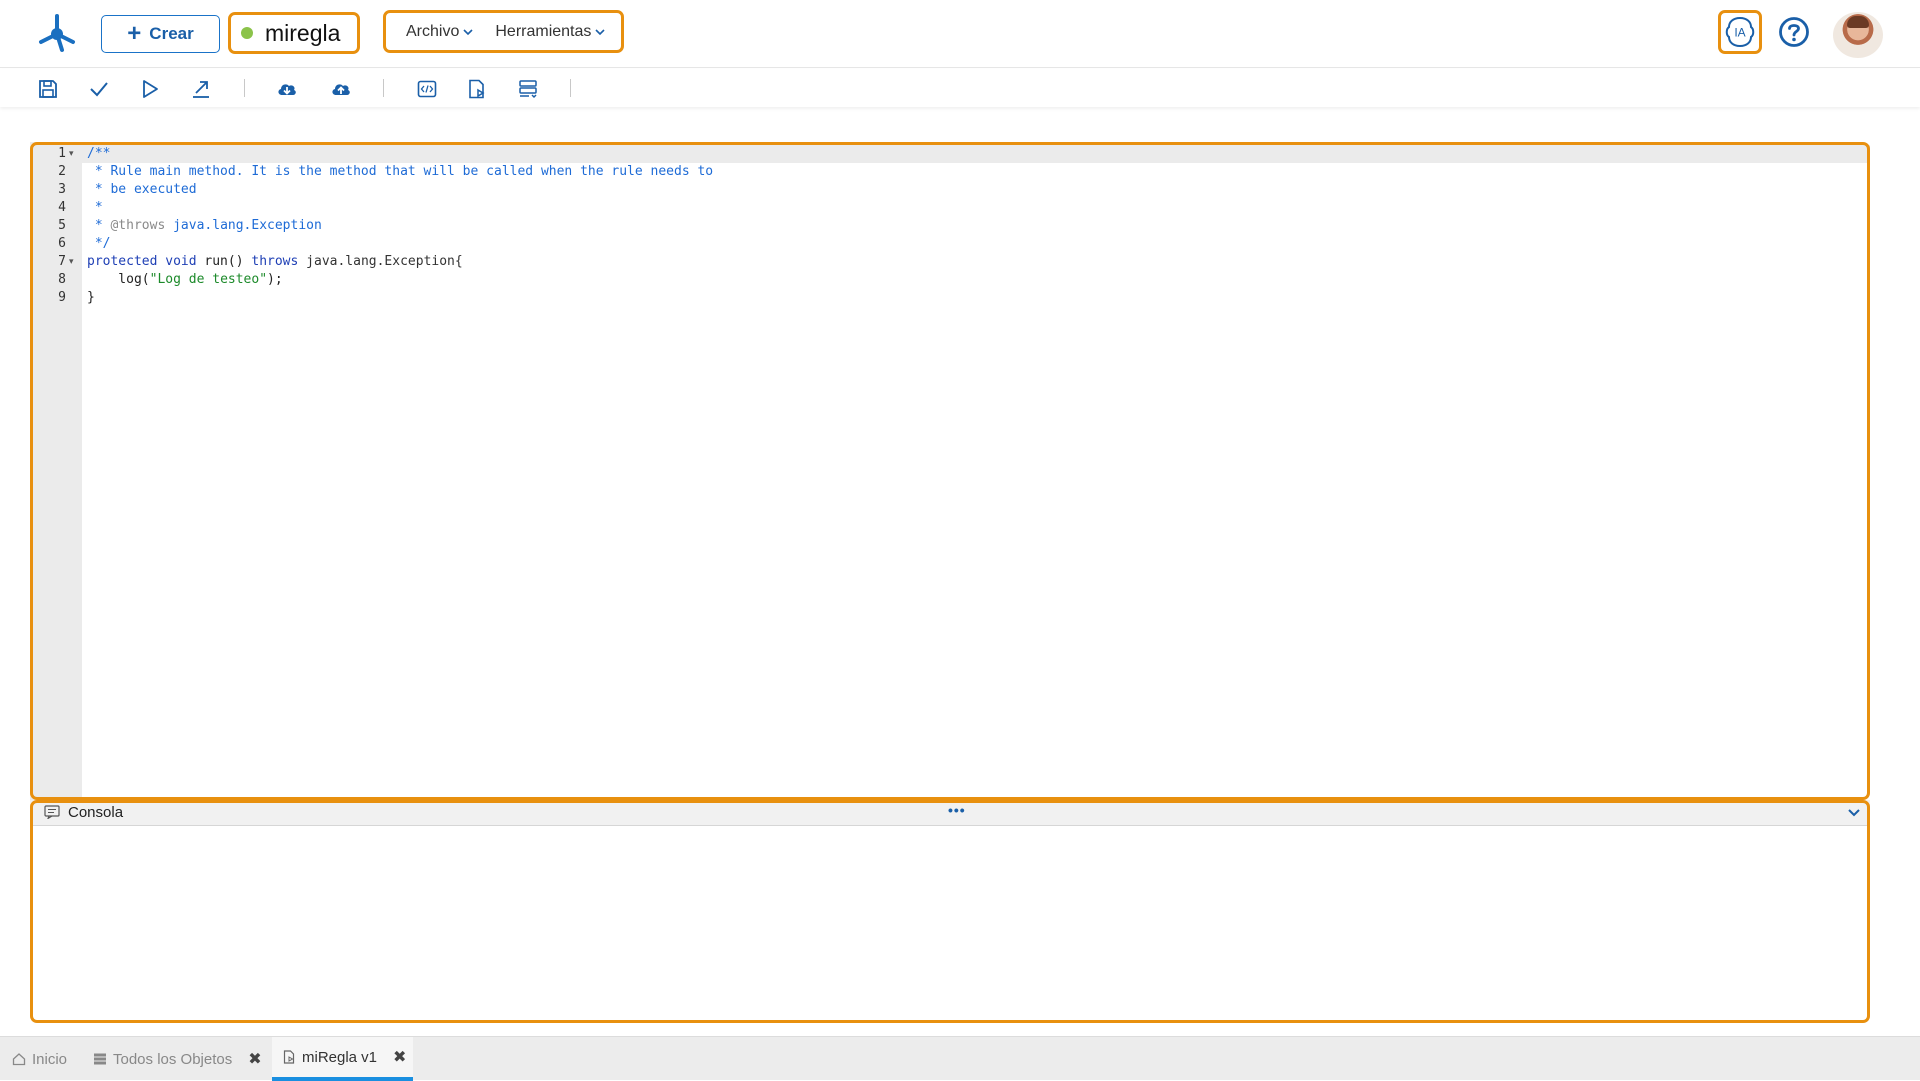 The image size is (1920, 1081). Describe the element at coordinates (957, 810) in the screenshot. I see `console-resize-handle: •••` at that location.